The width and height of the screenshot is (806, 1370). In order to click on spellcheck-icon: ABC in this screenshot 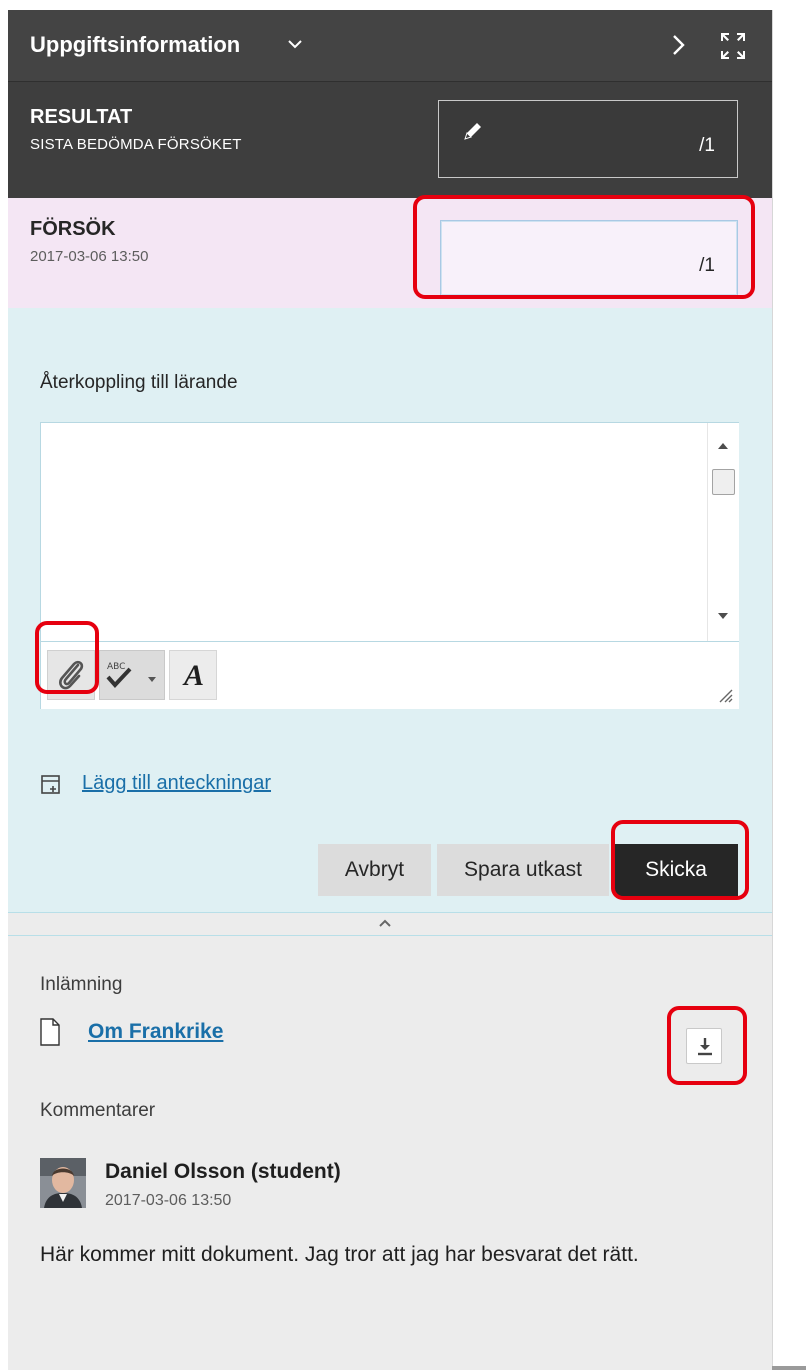, I will do `click(131, 675)`.